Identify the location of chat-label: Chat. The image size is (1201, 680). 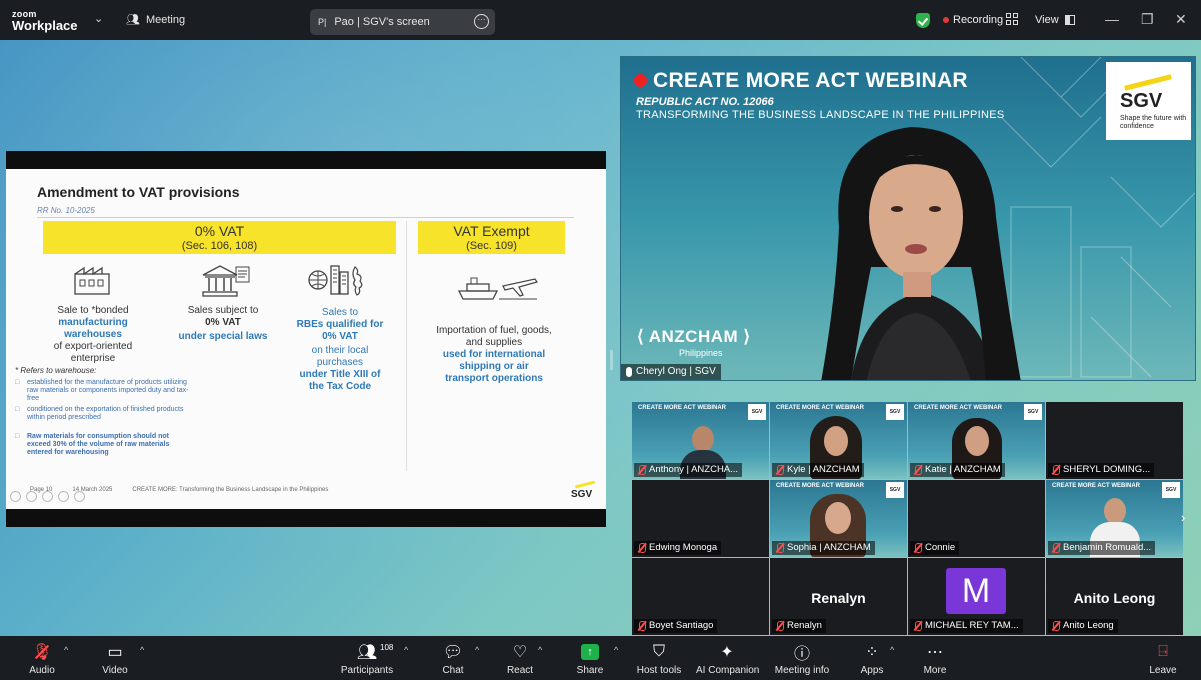
(453, 670).